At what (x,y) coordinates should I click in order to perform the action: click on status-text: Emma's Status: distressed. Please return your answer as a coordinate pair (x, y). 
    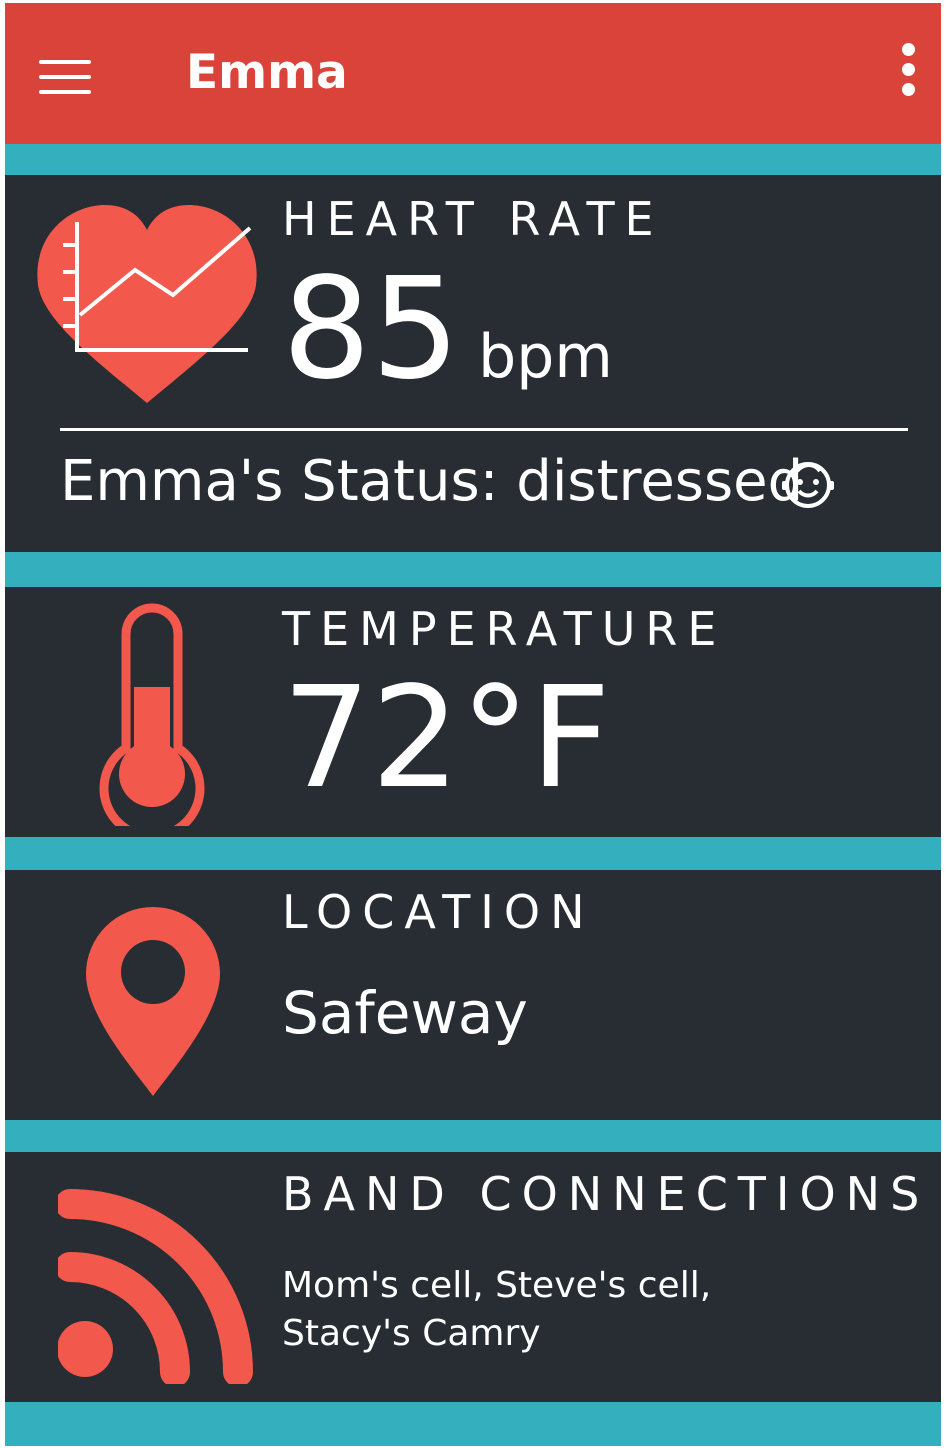
    Looking at the image, I should click on (432, 481).